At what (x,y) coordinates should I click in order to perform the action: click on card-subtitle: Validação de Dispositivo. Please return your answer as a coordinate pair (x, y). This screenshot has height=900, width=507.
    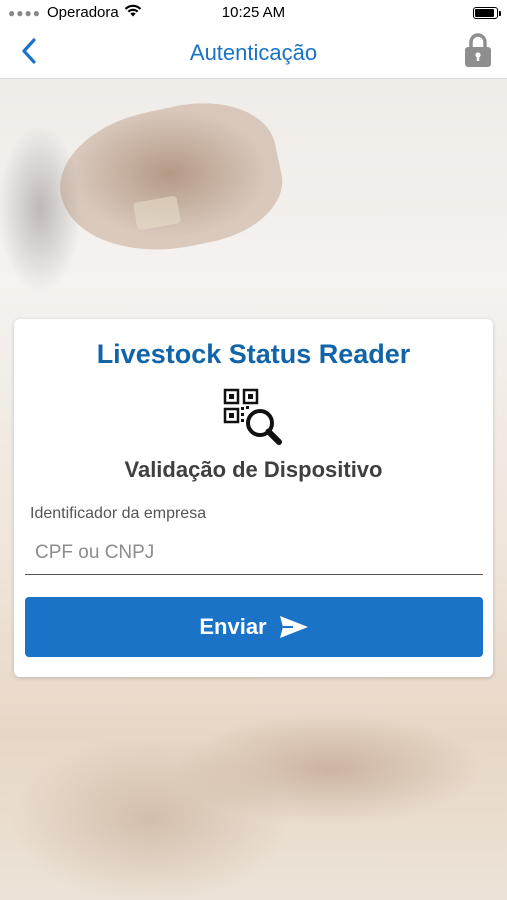
    Looking at the image, I should click on (253, 469).